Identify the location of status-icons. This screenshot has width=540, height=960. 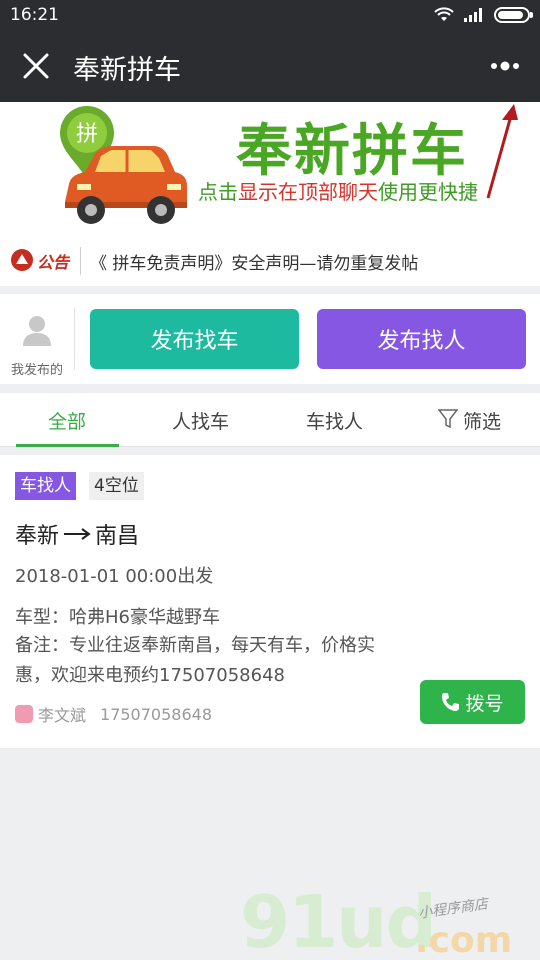
(483, 15).